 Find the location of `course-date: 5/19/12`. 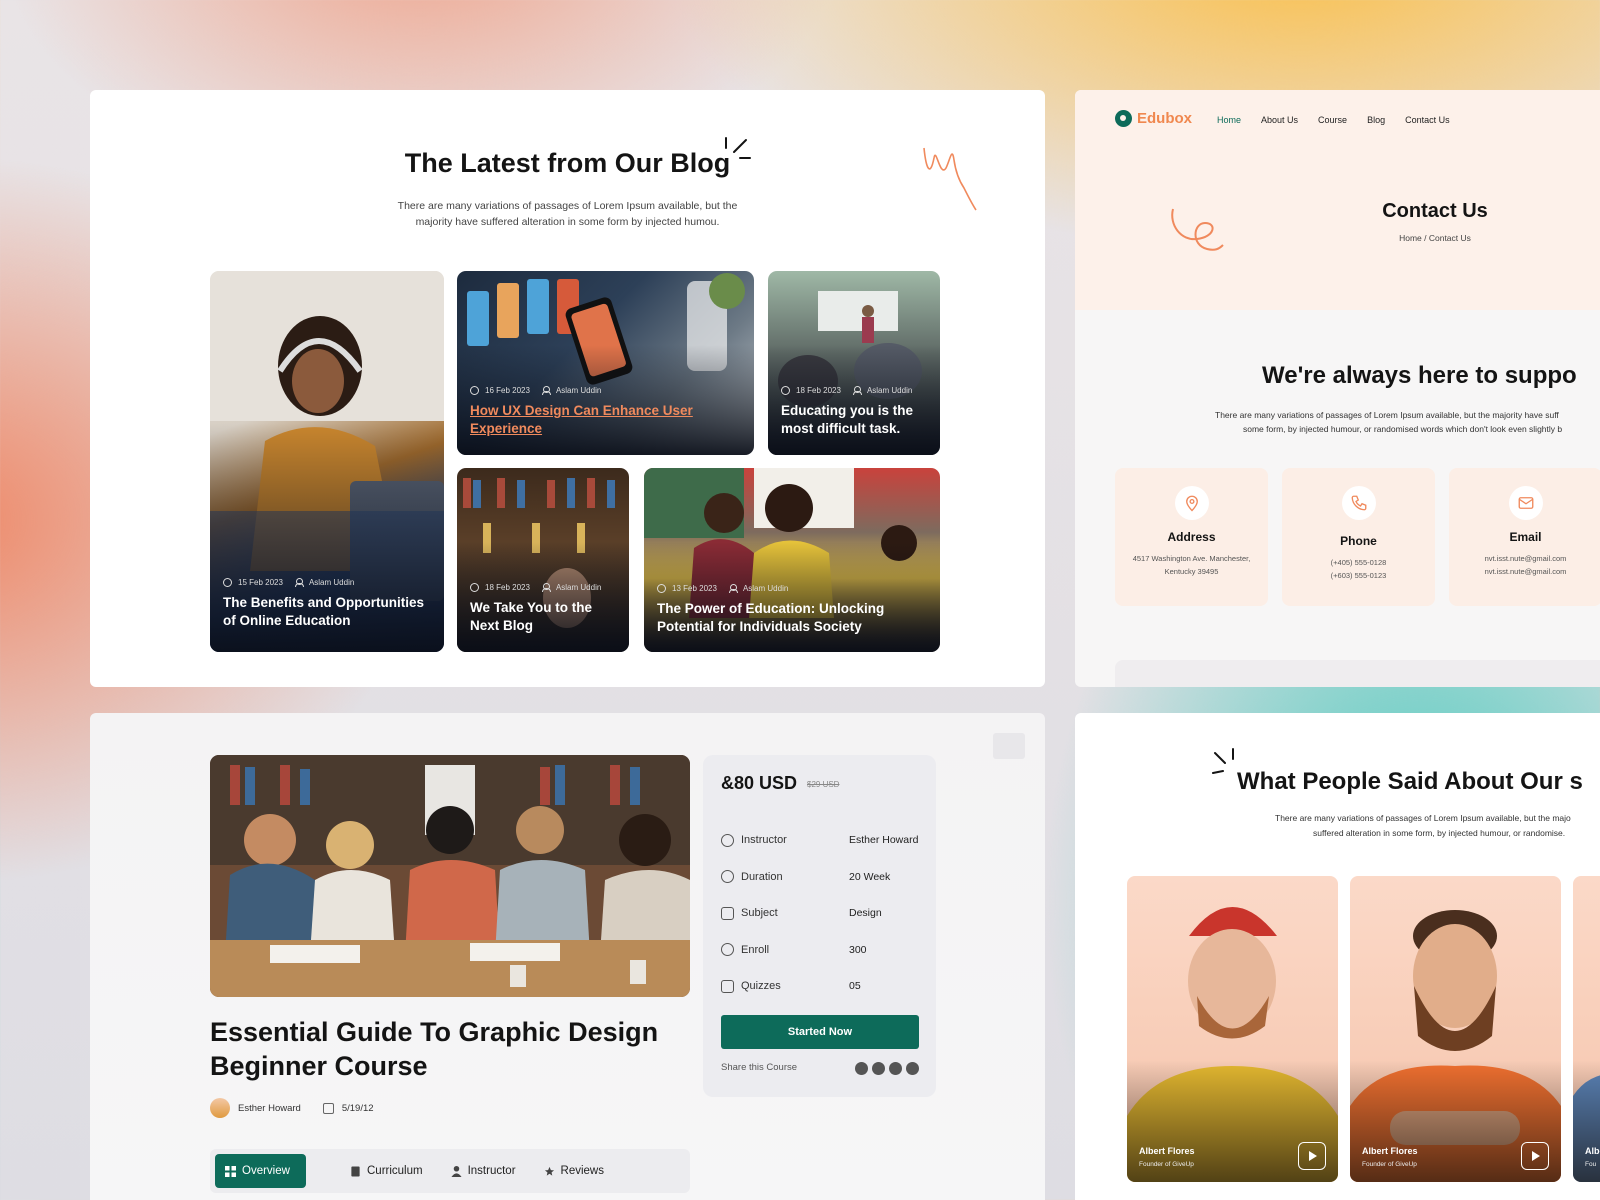

course-date: 5/19/12 is located at coordinates (357, 1108).